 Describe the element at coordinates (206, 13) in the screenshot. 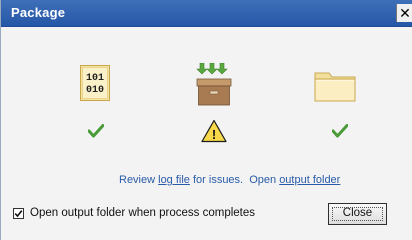

I see `title-bar: Package ✕` at that location.